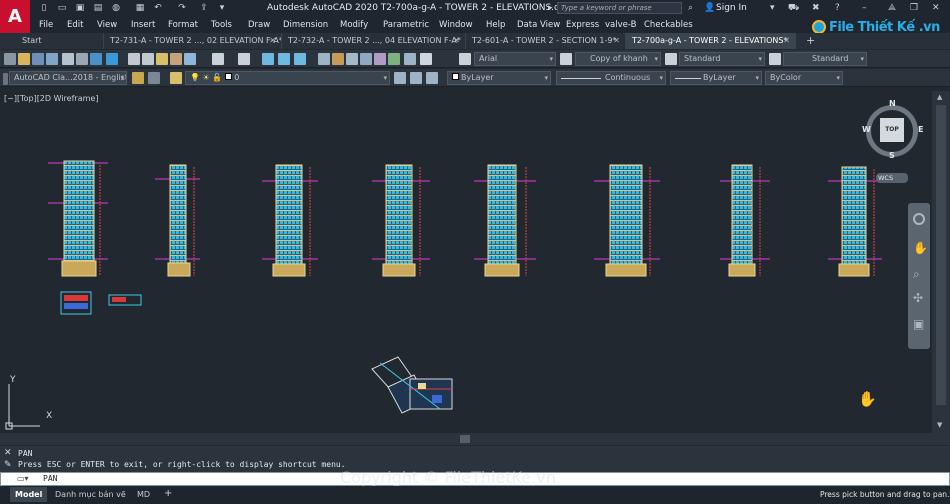 The width and height of the screenshot is (950, 504). I want to click on make-current-icon, so click(400, 78).